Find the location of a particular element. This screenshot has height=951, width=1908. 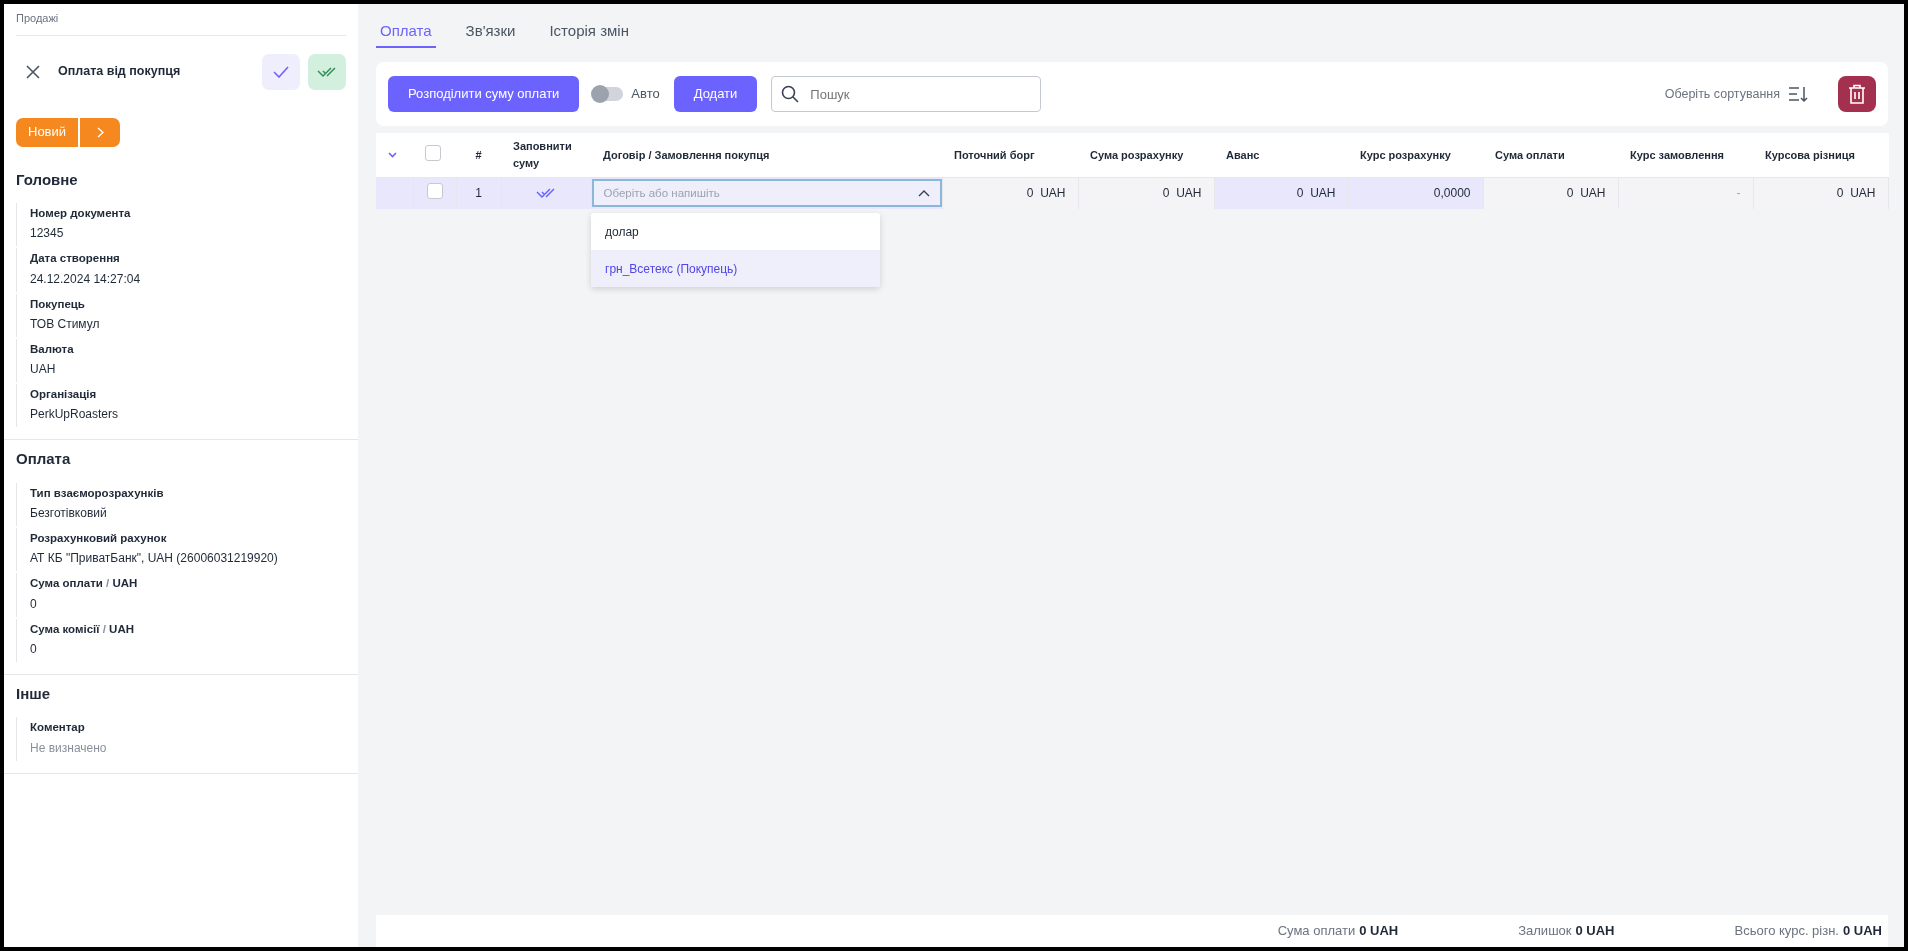

field-value: 24.12.2024 14:27:04 is located at coordinates (86, 279).